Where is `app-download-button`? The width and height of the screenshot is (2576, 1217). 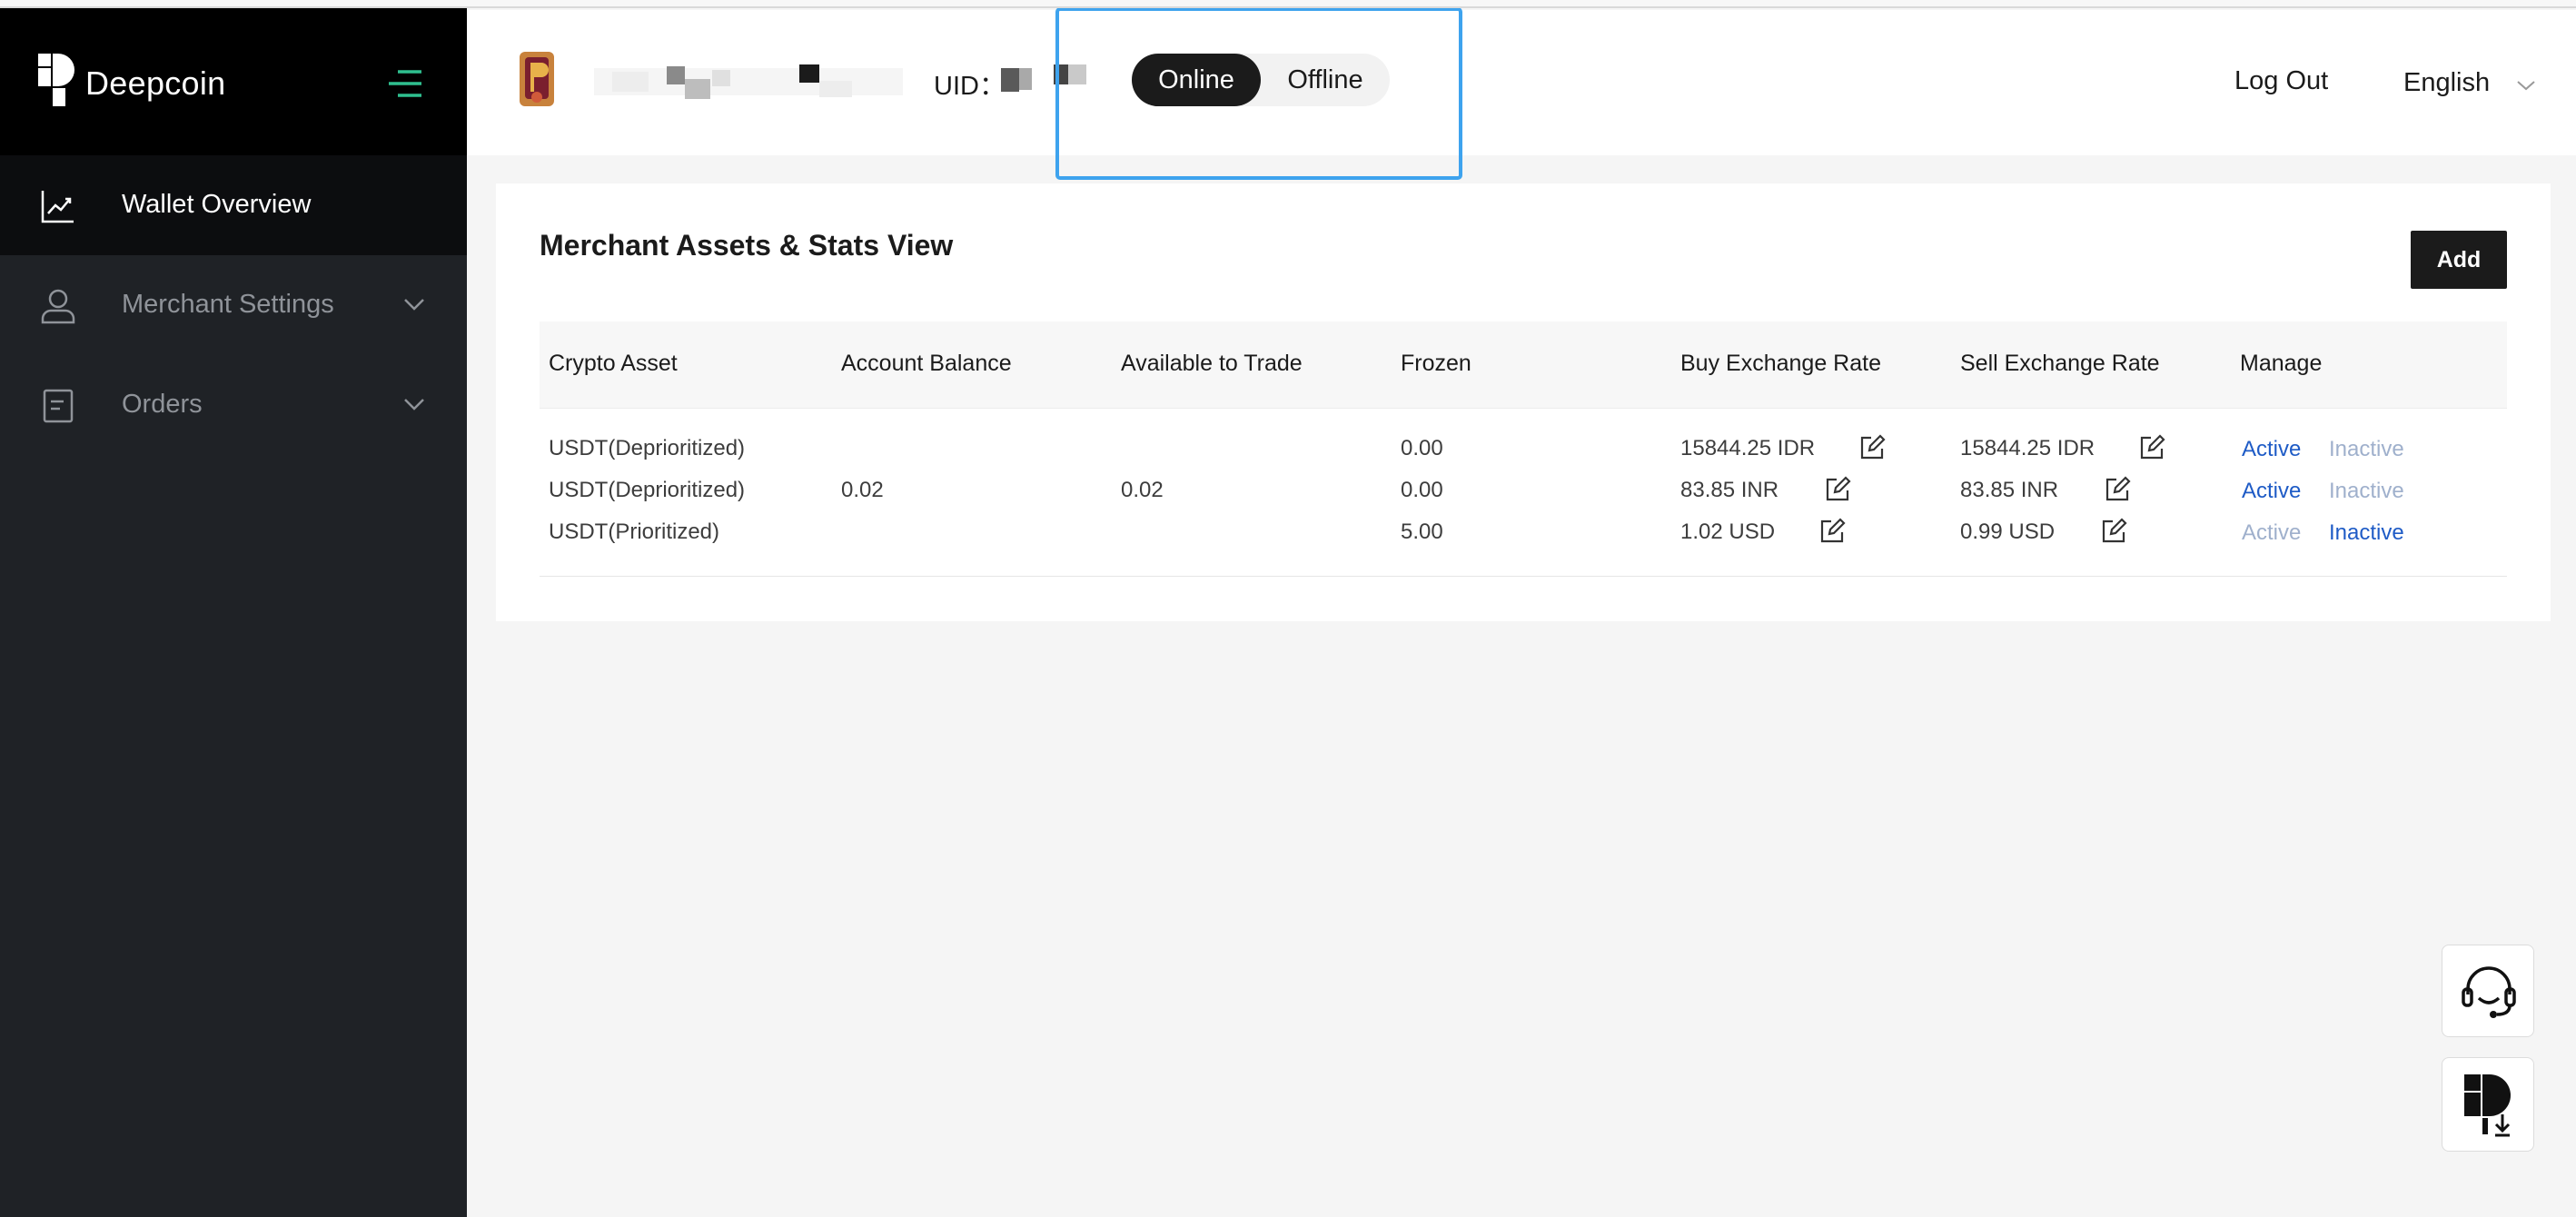
app-download-button is located at coordinates (2488, 1104).